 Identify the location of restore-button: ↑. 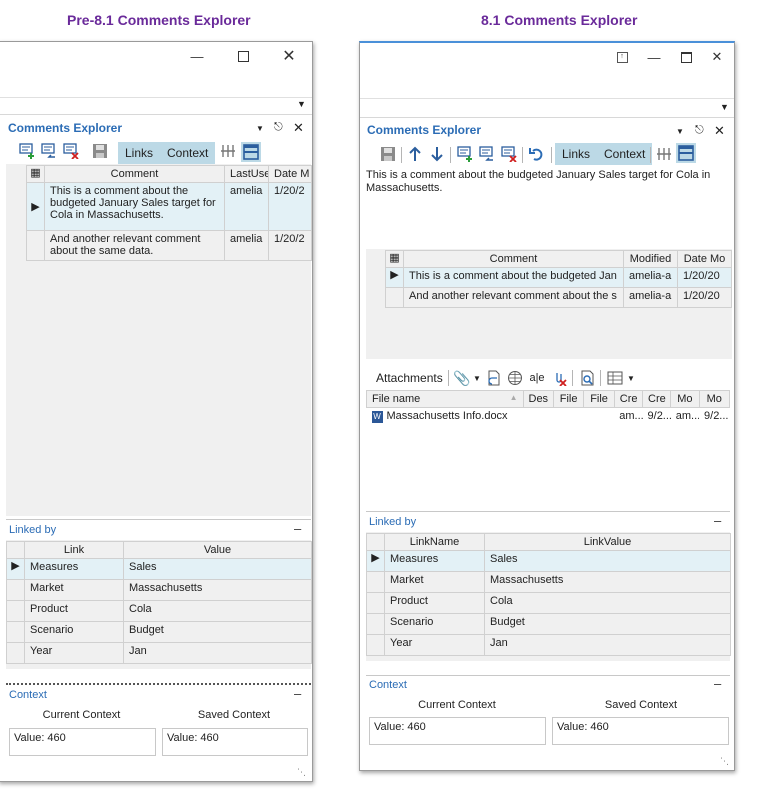
(622, 57).